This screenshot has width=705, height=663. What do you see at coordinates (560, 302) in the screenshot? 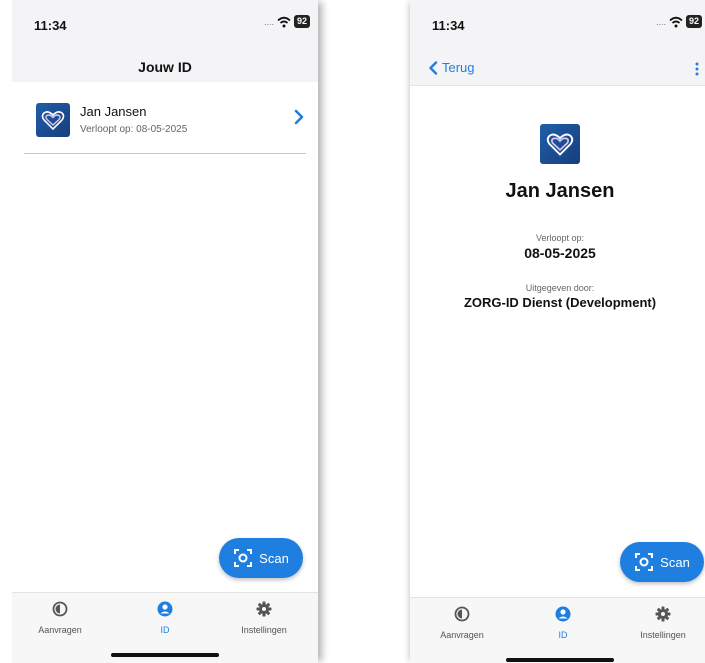
I see `issuer-value: ZORG-ID Dienst (Development)` at bounding box center [560, 302].